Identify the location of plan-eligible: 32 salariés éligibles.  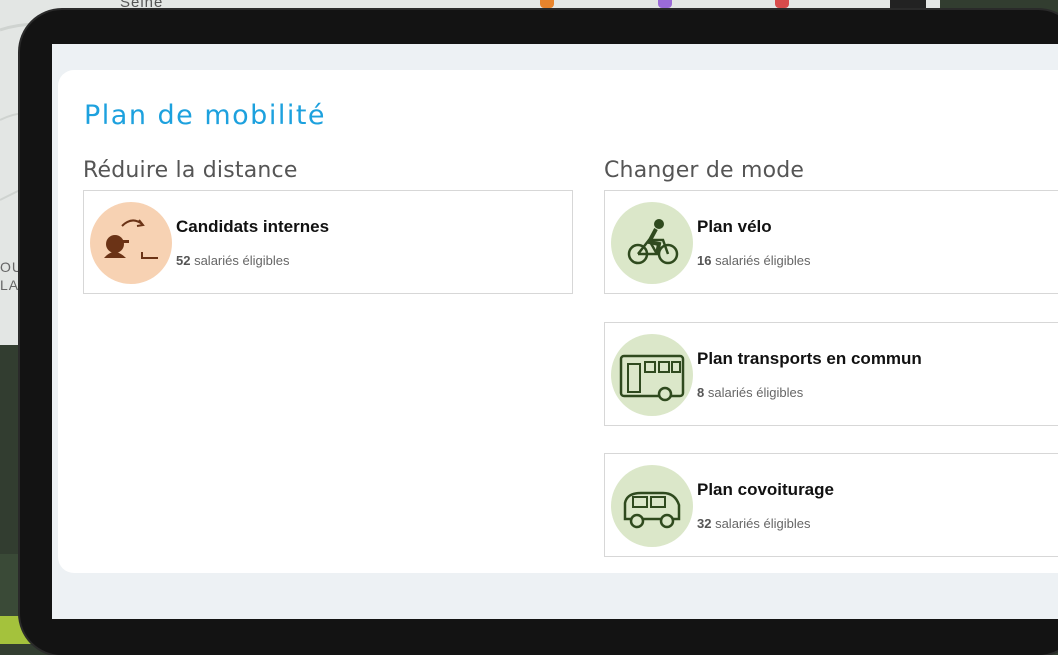
(753, 523).